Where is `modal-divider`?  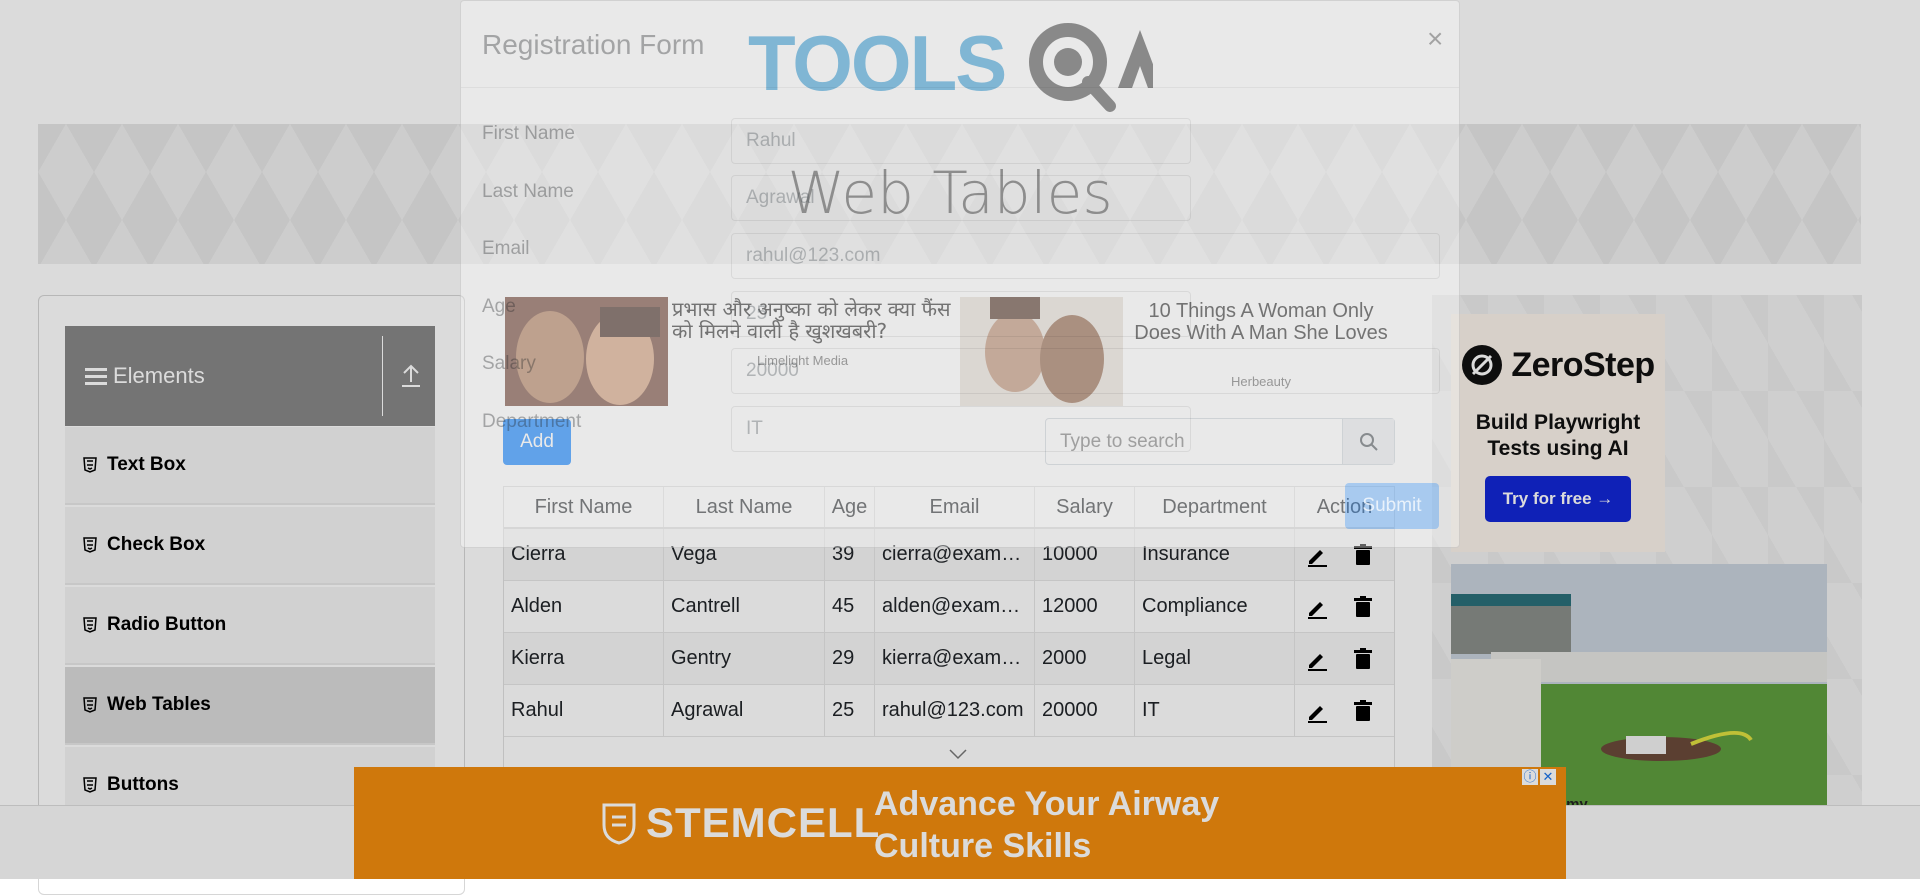
modal-divider is located at coordinates (960, 87).